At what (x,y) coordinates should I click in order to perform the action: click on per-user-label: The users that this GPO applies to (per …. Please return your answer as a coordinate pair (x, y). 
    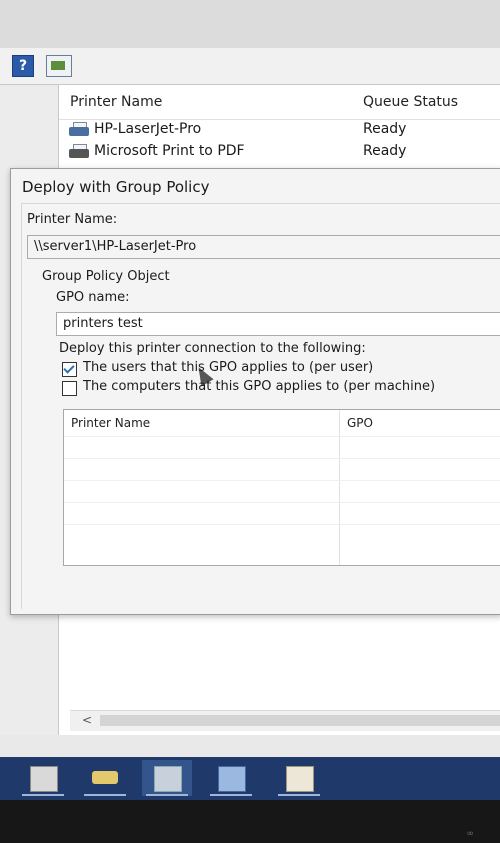
    Looking at the image, I should click on (228, 367).